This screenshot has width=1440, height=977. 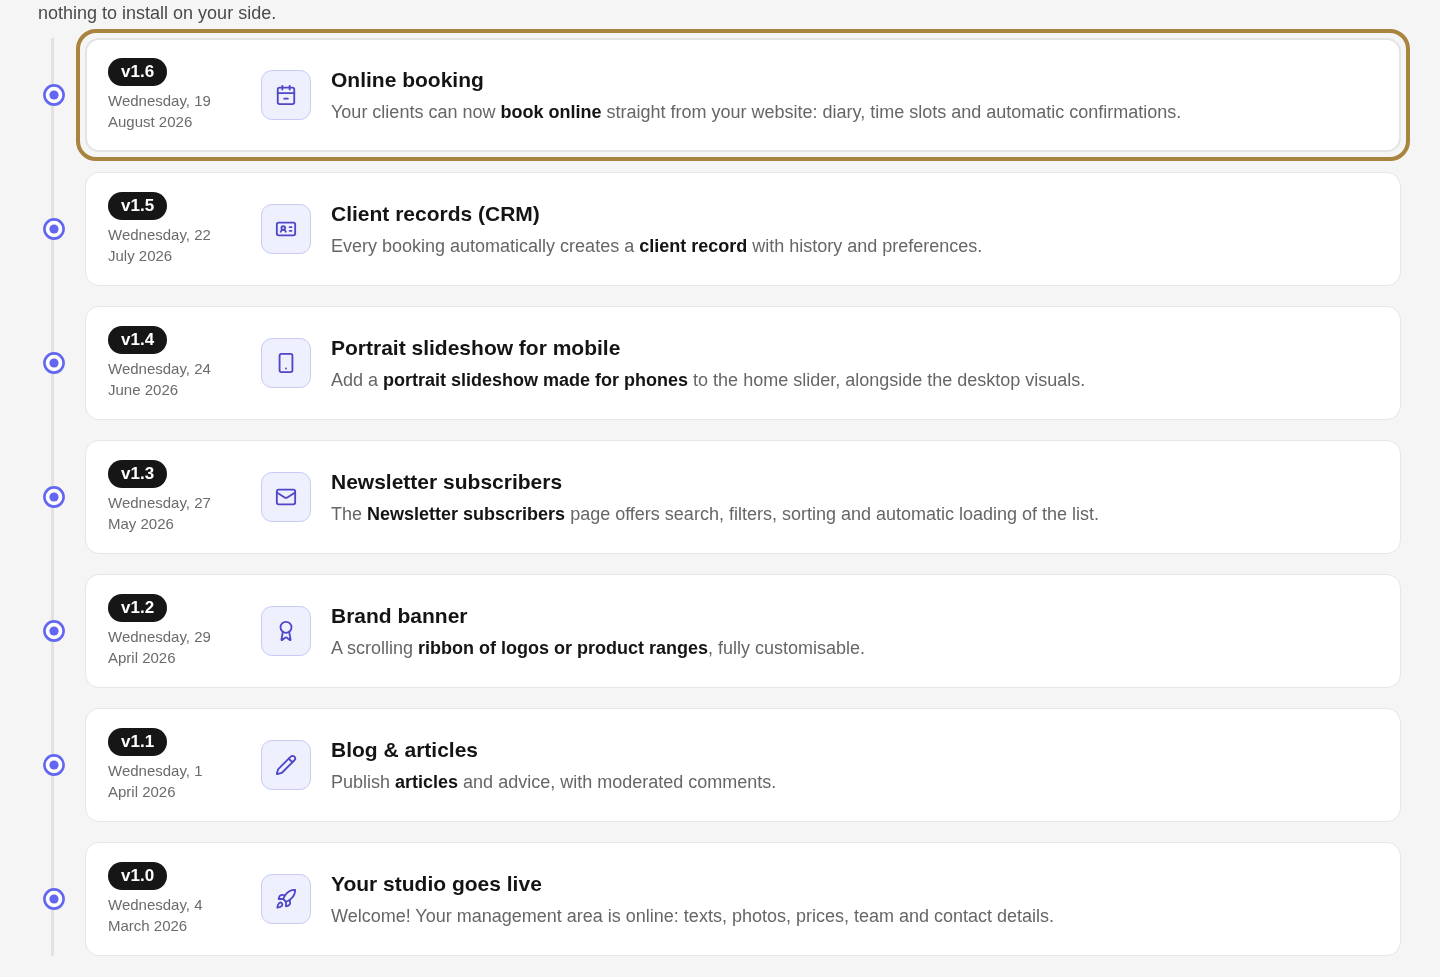 What do you see at coordinates (405, 749) in the screenshot?
I see `release-title: Blog & articles` at bounding box center [405, 749].